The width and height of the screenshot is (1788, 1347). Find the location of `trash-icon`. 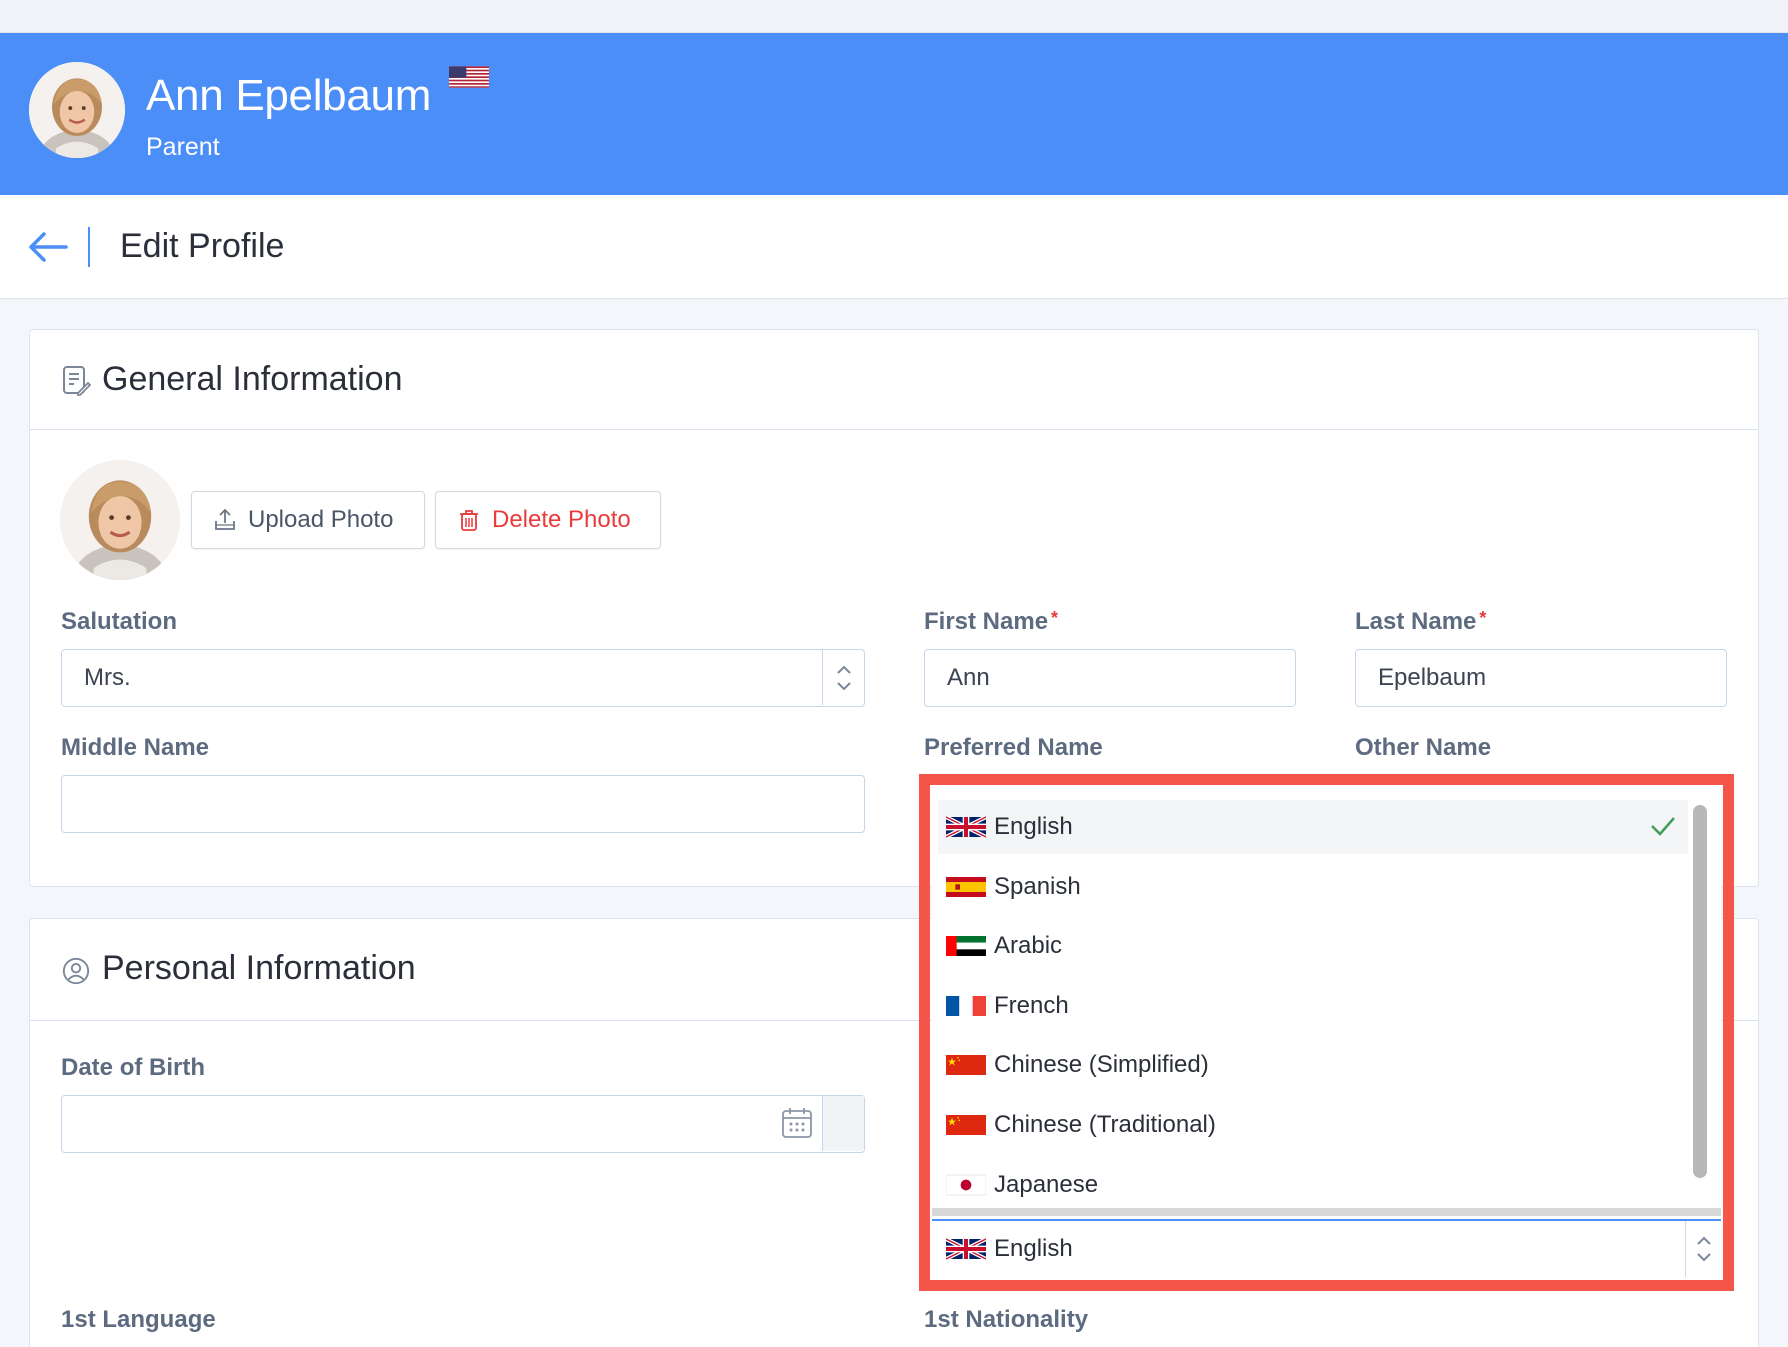

trash-icon is located at coordinates (469, 520).